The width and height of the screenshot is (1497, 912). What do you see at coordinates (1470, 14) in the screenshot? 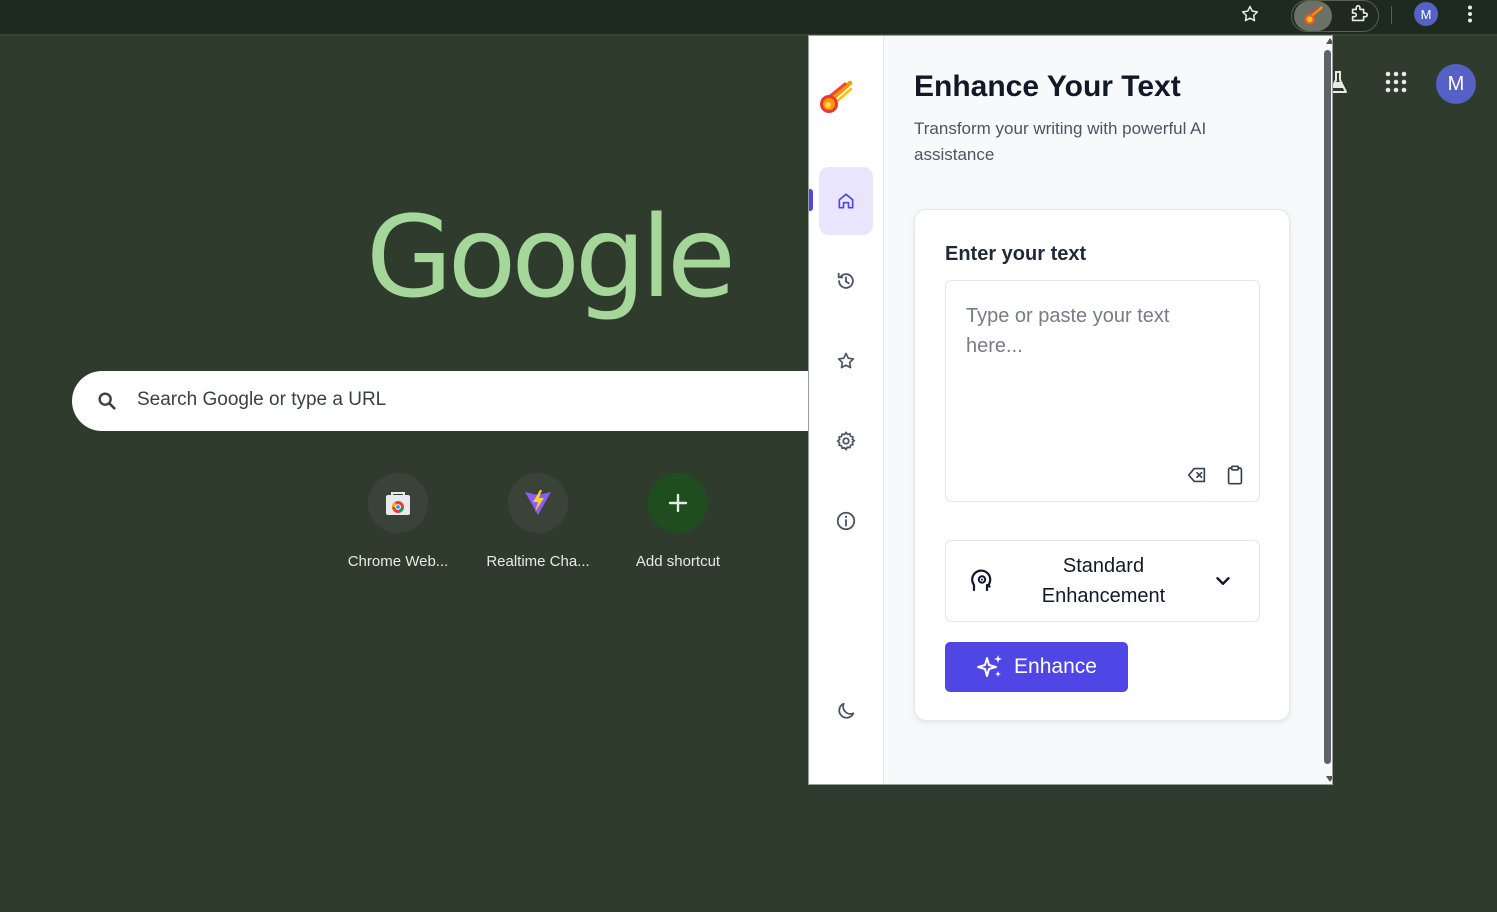
I see `browser-menu-icon` at bounding box center [1470, 14].